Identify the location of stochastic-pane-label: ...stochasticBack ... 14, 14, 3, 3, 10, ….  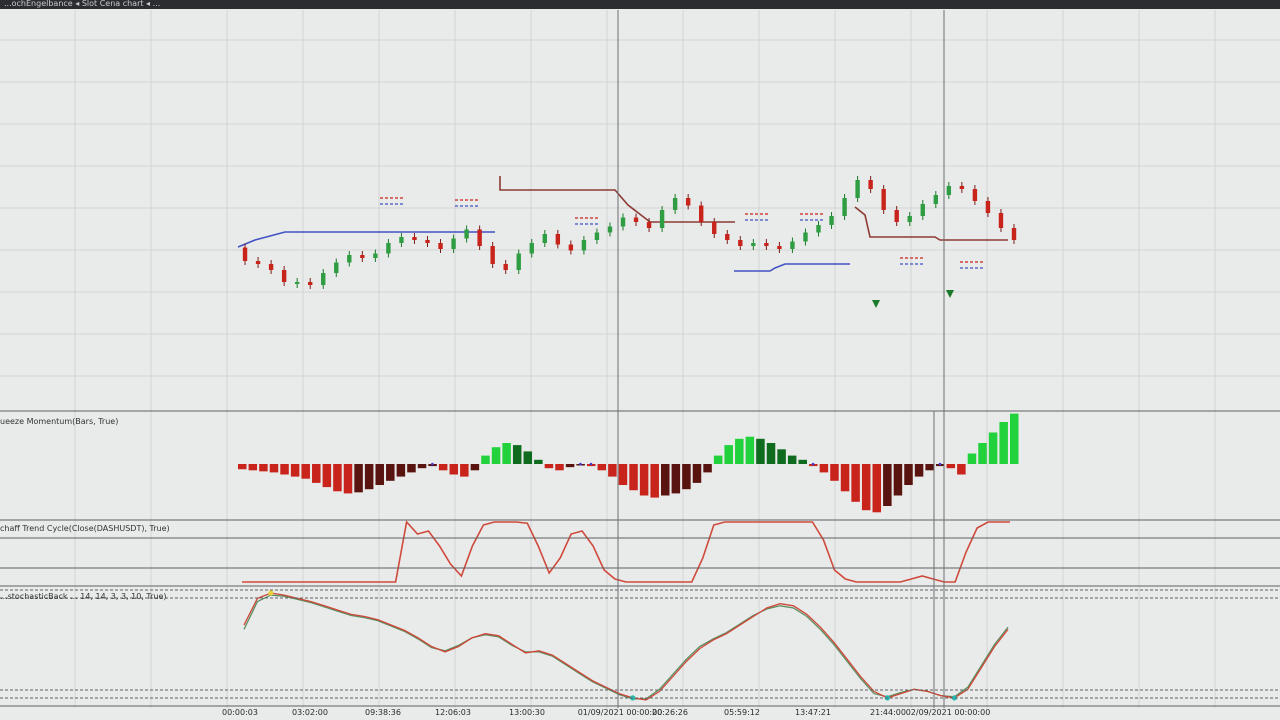
(83, 596).